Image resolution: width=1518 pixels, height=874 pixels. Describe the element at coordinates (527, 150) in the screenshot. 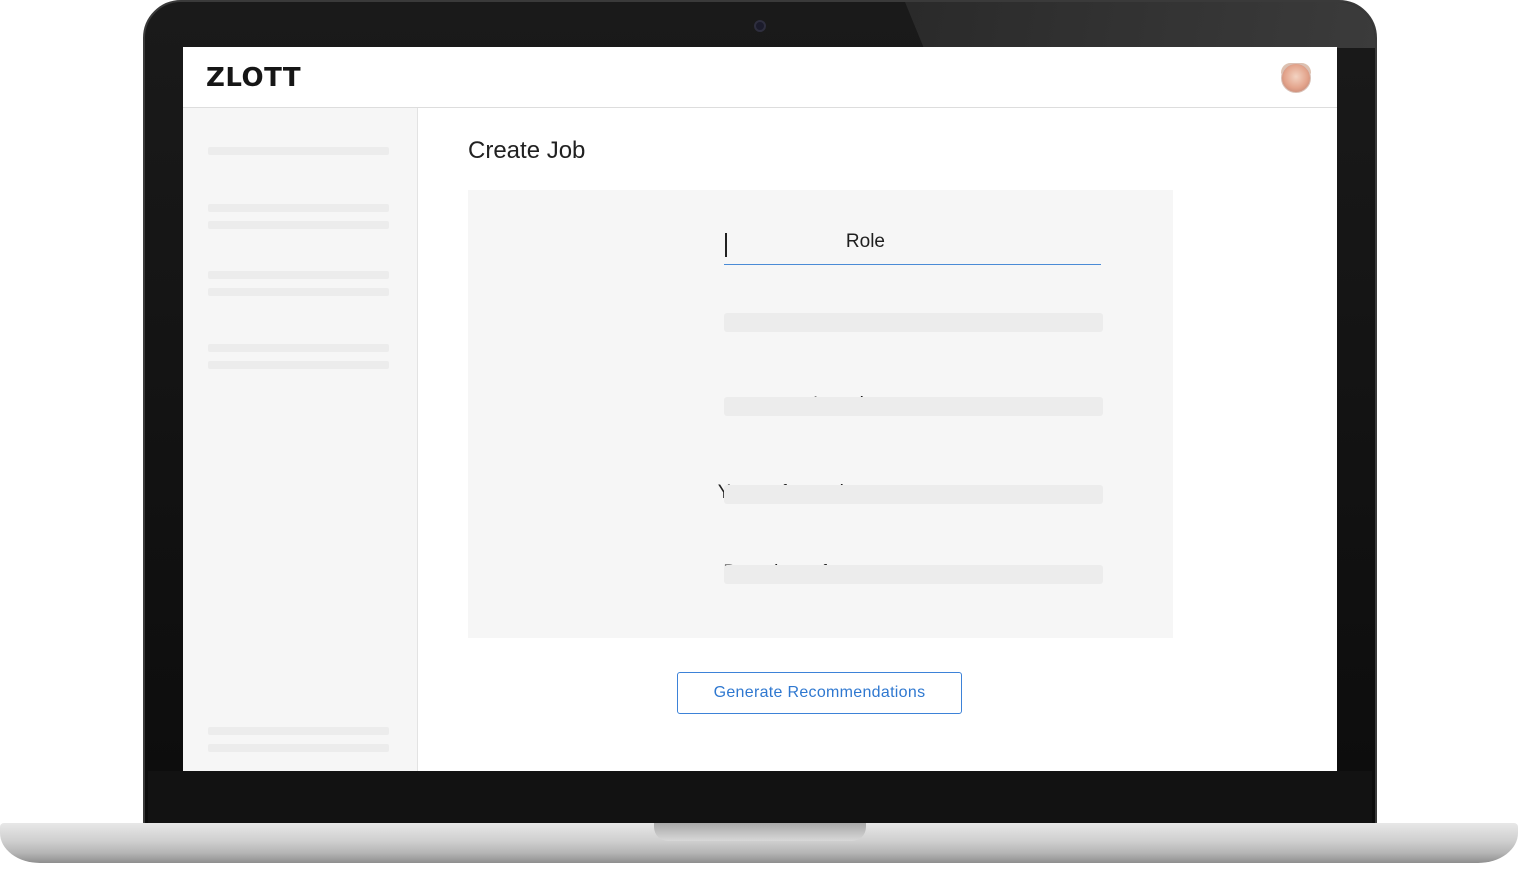

I see `page-title: Create Job` at that location.